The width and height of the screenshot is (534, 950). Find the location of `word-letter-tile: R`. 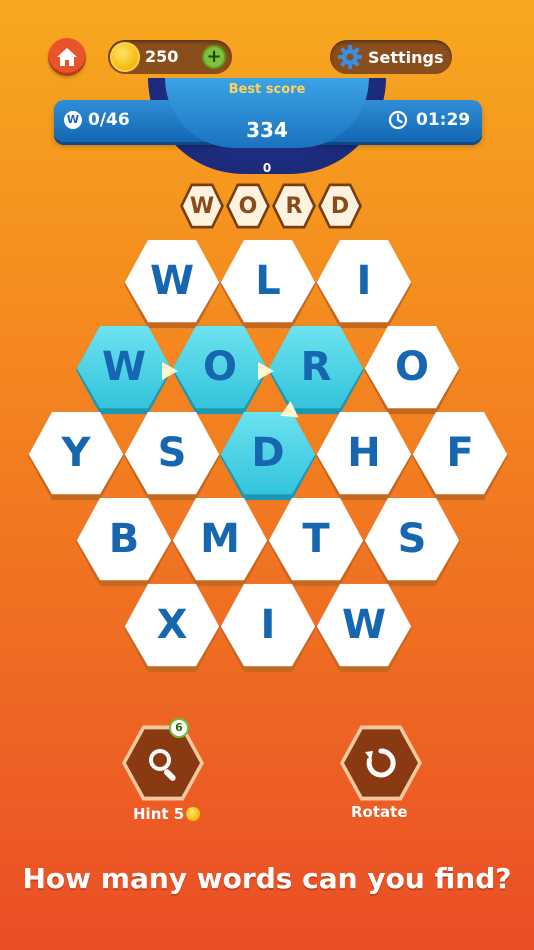

word-letter-tile: R is located at coordinates (294, 206).